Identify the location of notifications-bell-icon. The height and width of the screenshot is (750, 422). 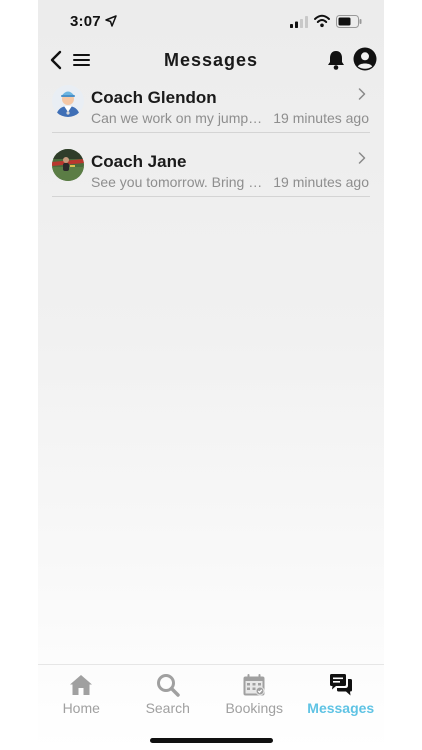
(336, 60).